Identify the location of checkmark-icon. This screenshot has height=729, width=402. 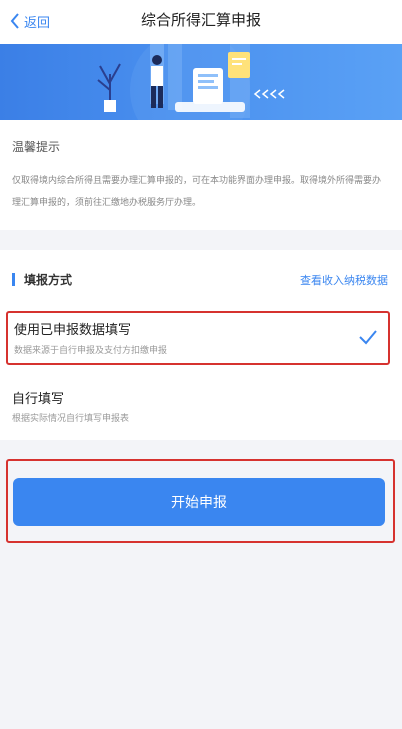
(368, 337).